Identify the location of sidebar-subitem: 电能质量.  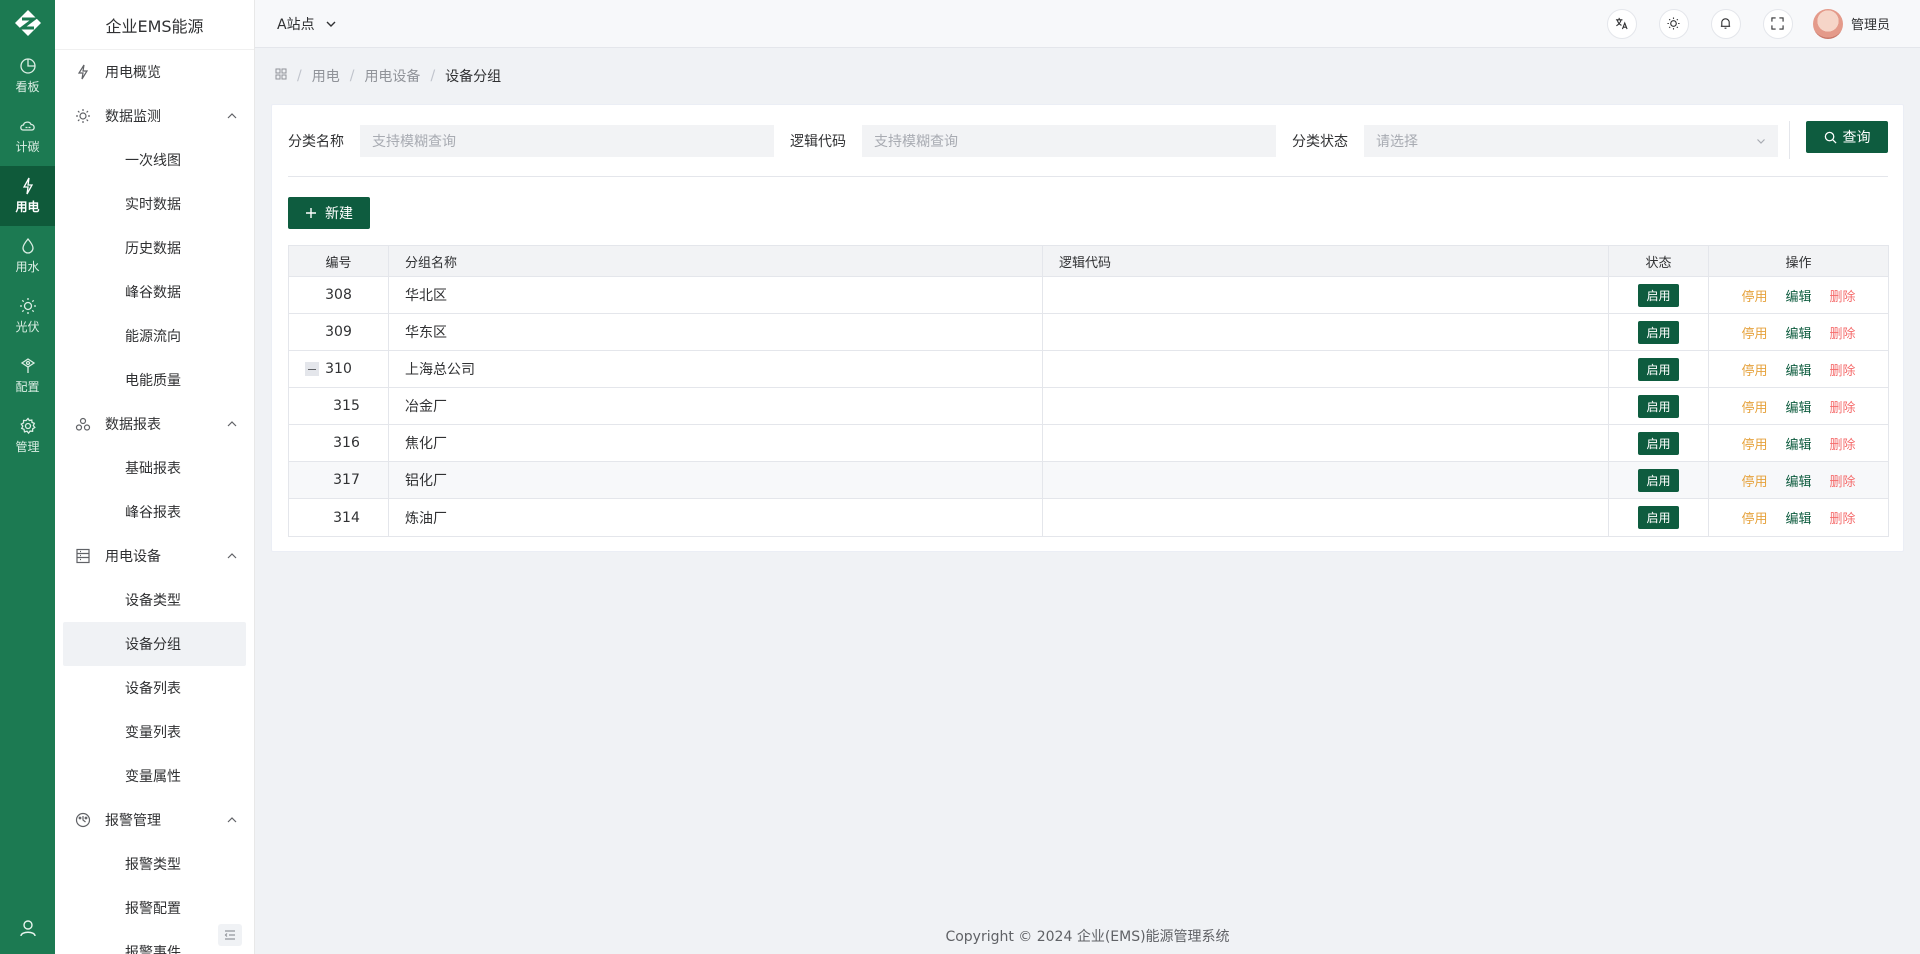
(154, 380).